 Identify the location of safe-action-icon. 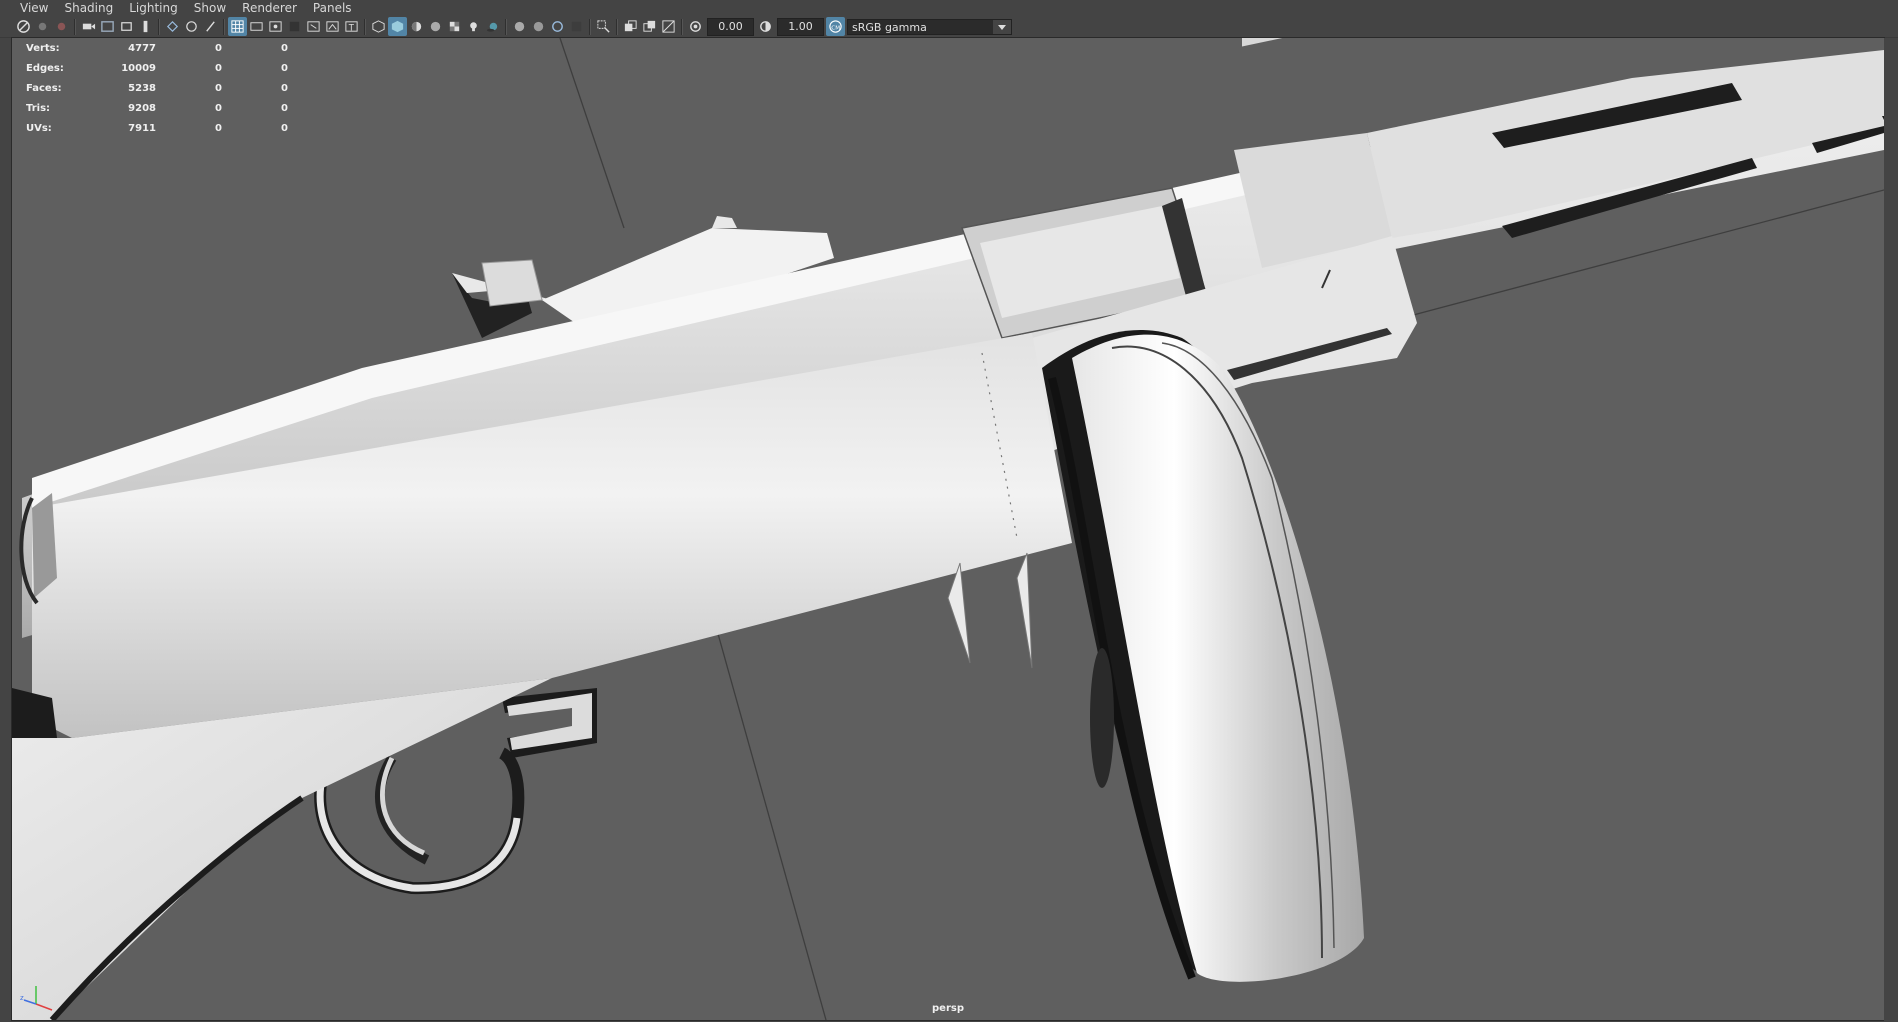
(332, 26).